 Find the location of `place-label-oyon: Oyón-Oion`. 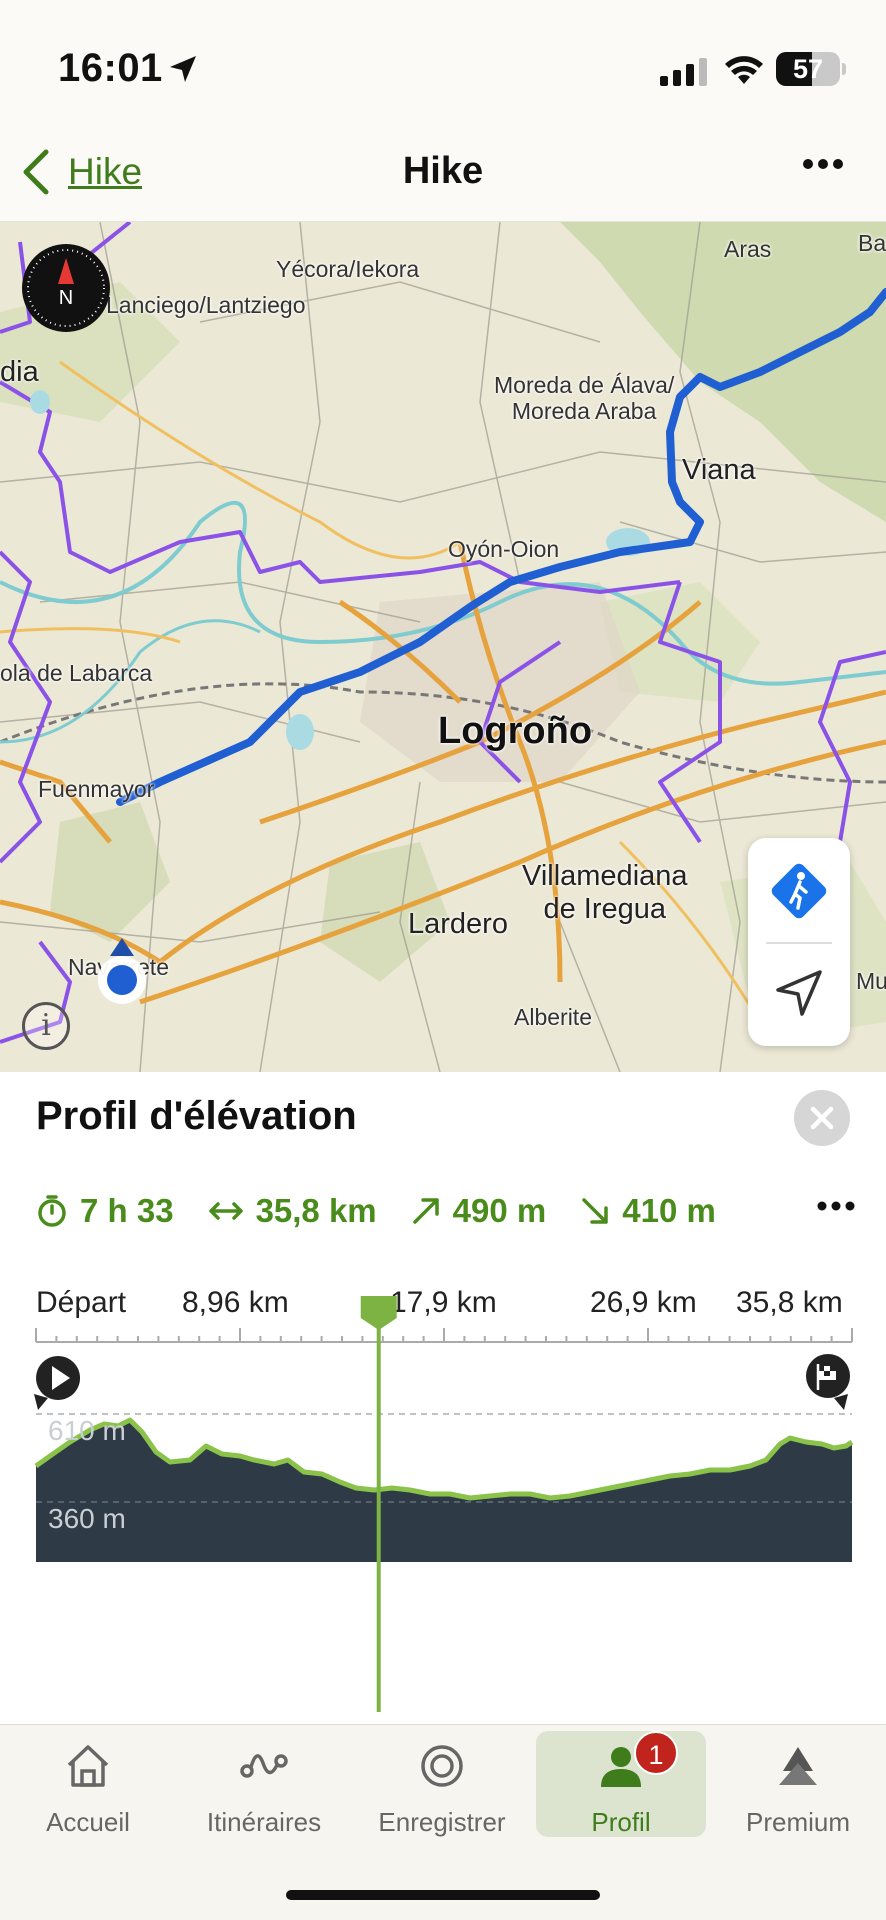

place-label-oyon: Oyón-Oion is located at coordinates (504, 549).